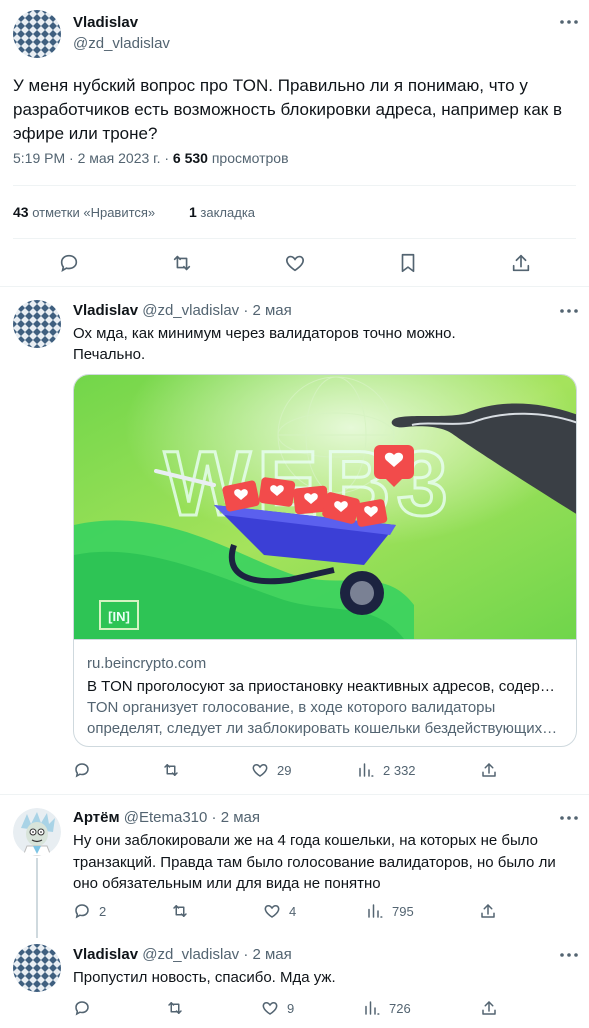  Describe the element at coordinates (277, 1008) in the screenshot. I see `like-button: 9` at that location.